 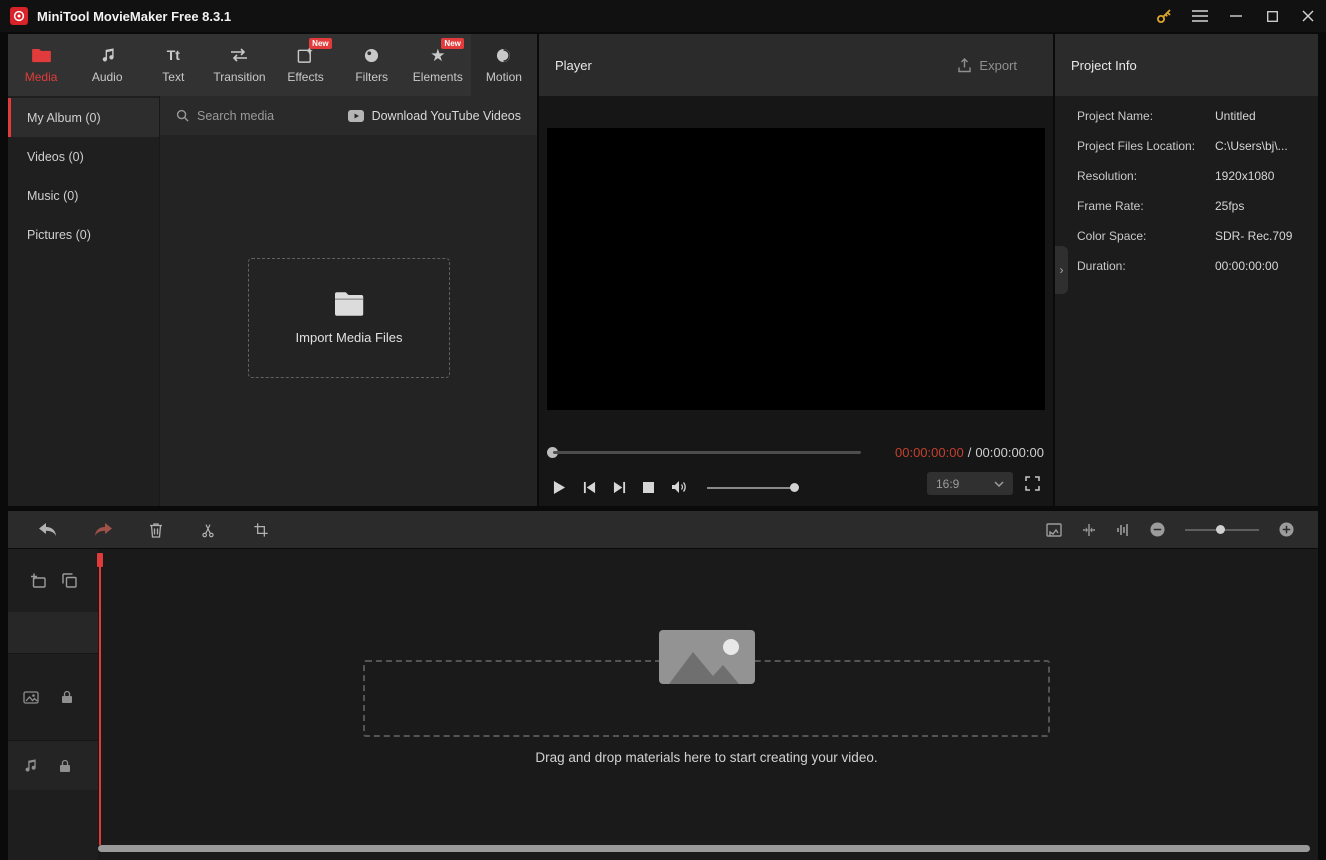 What do you see at coordinates (1245, 176) in the screenshot?
I see `row-value: 1920x1080` at bounding box center [1245, 176].